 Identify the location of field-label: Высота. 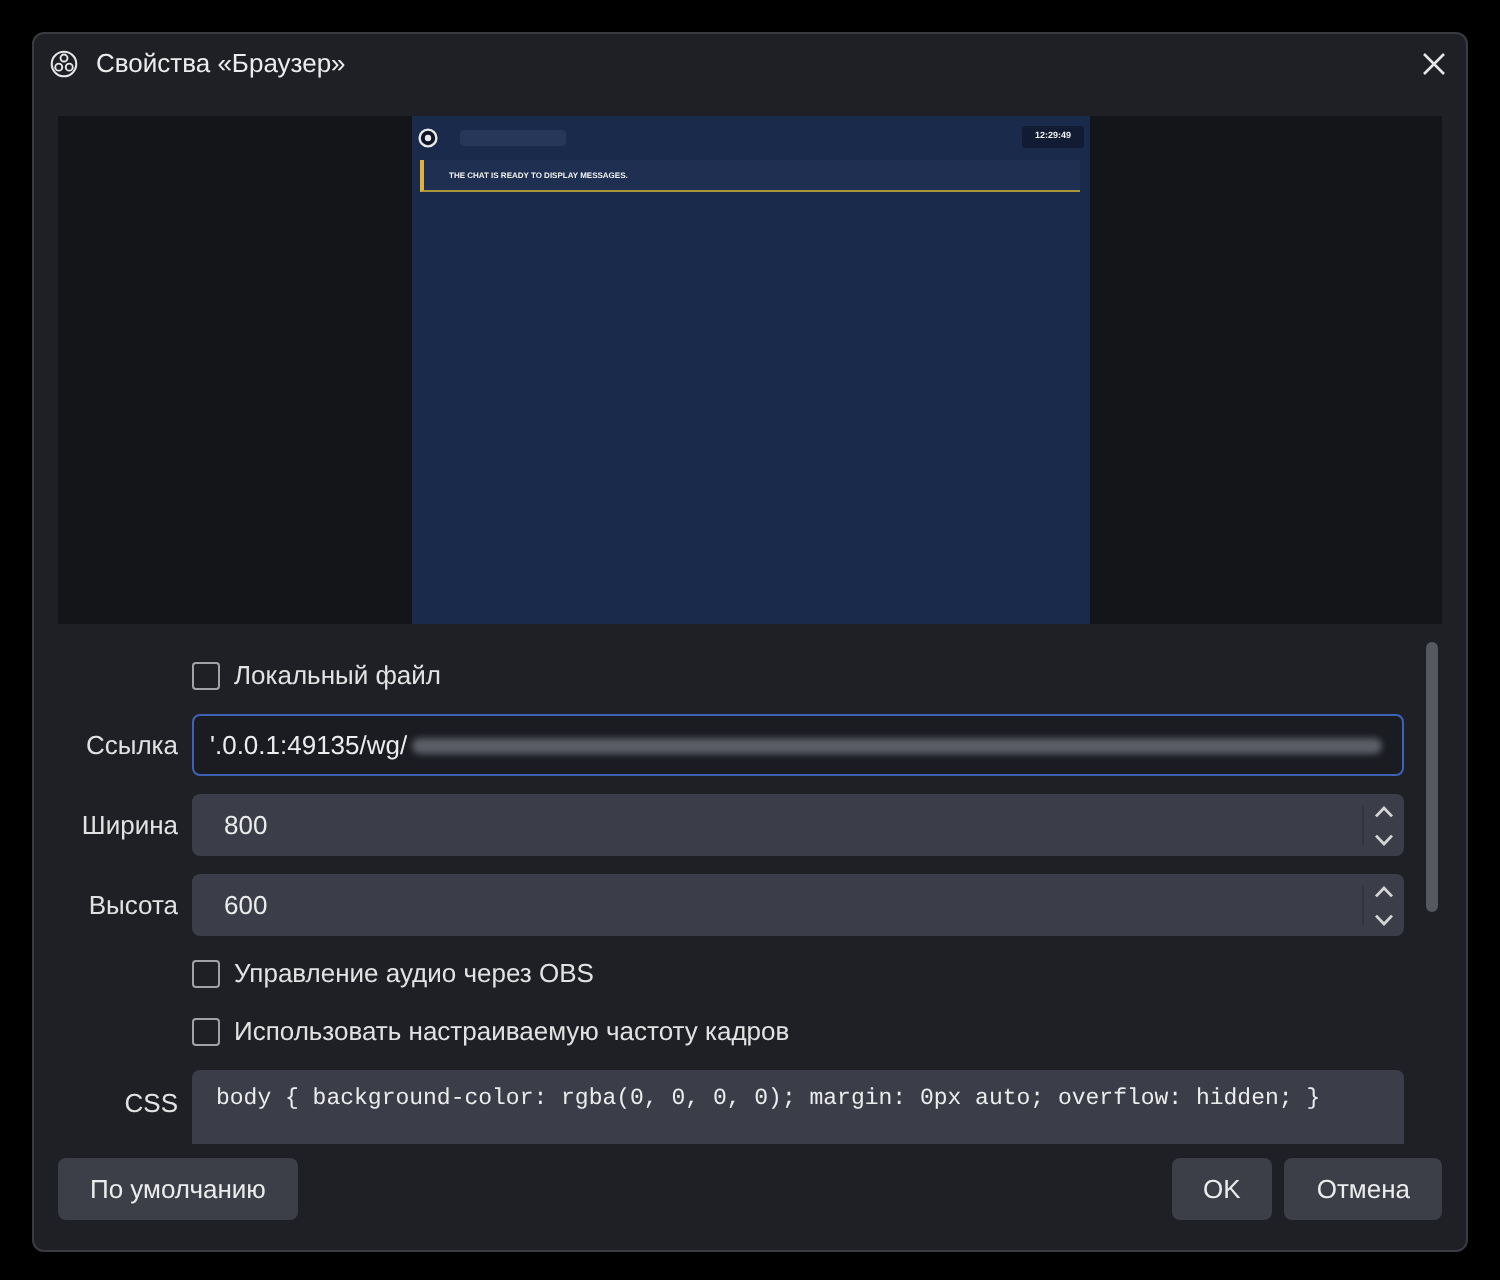
(132, 905).